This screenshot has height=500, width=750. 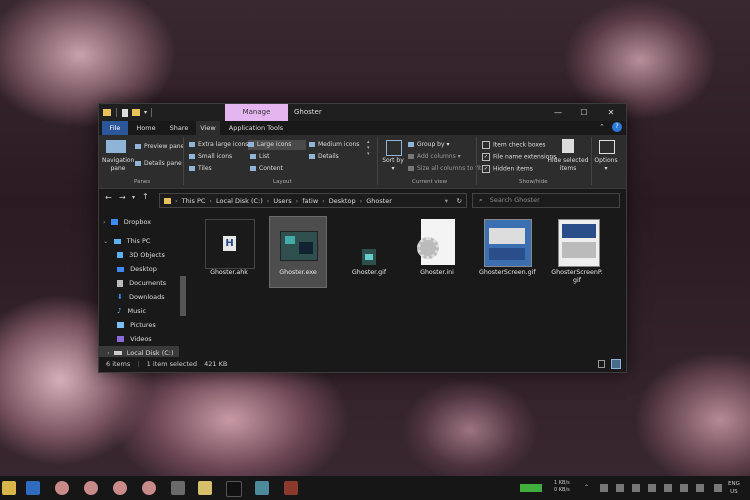 I want to click on file-item: Ghoster.gif, so click(x=369, y=252).